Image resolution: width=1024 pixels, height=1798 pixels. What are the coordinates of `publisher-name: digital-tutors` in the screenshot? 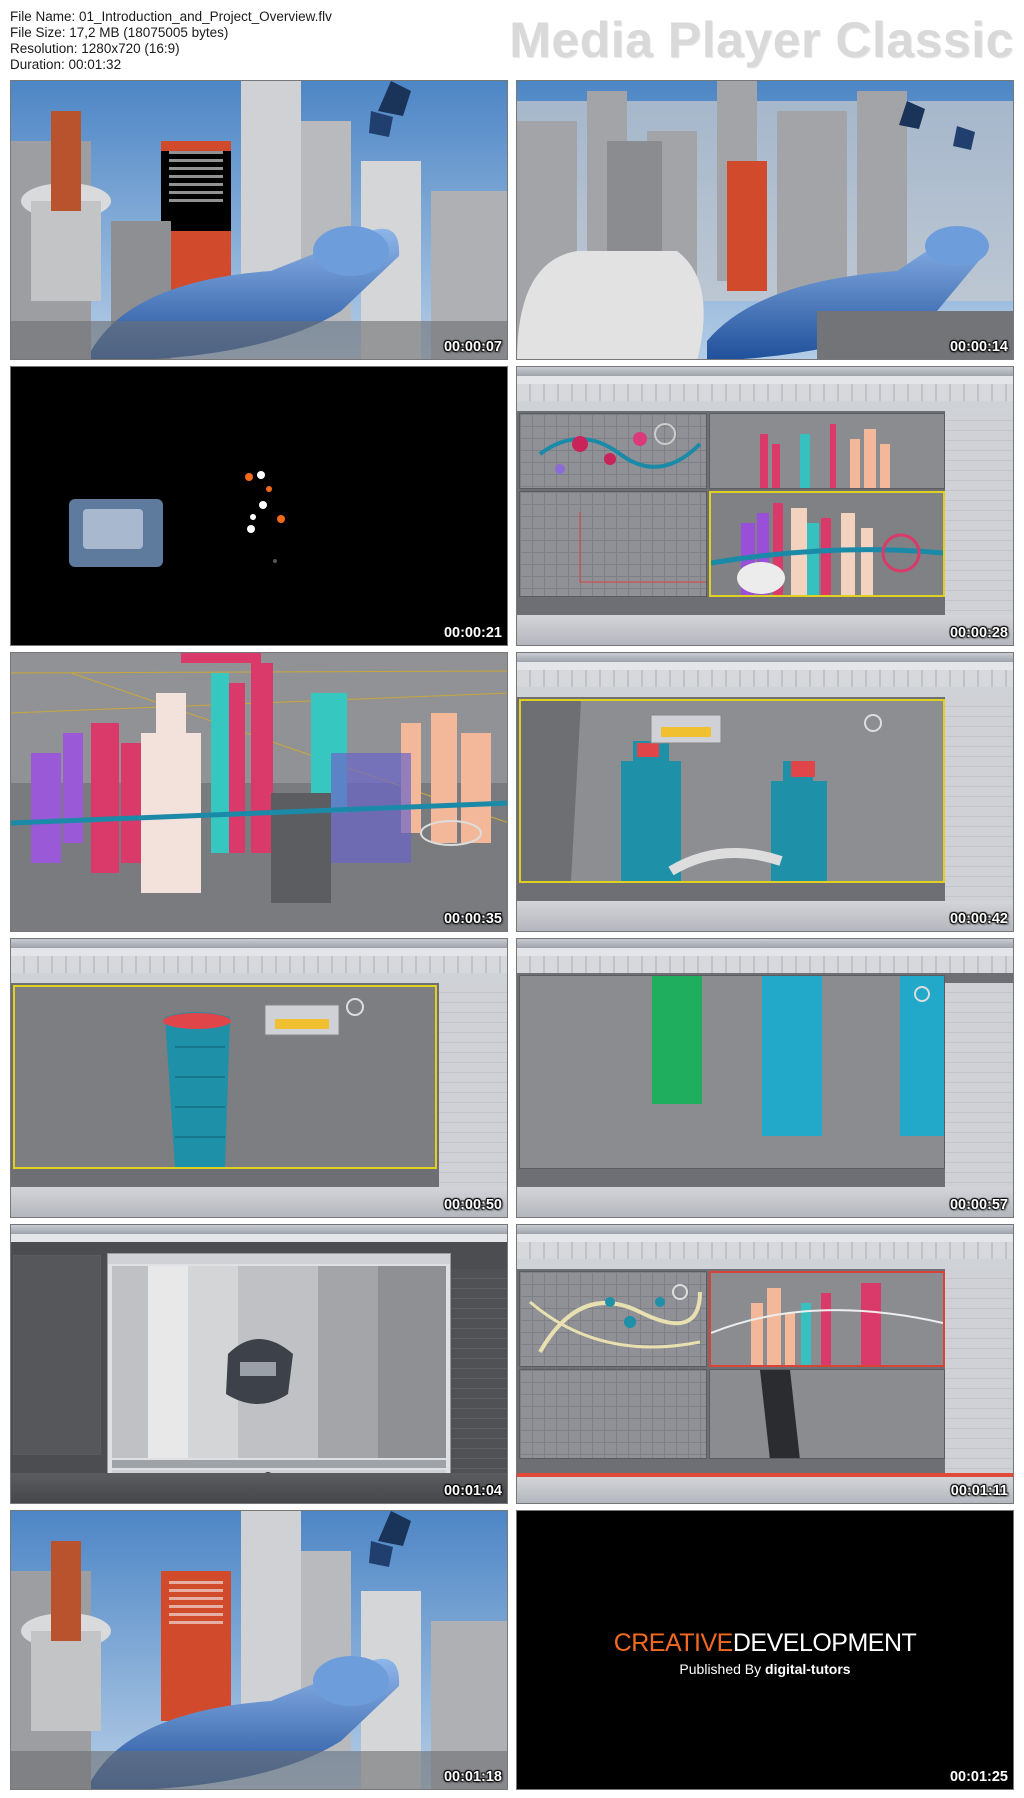 It's located at (808, 1669).